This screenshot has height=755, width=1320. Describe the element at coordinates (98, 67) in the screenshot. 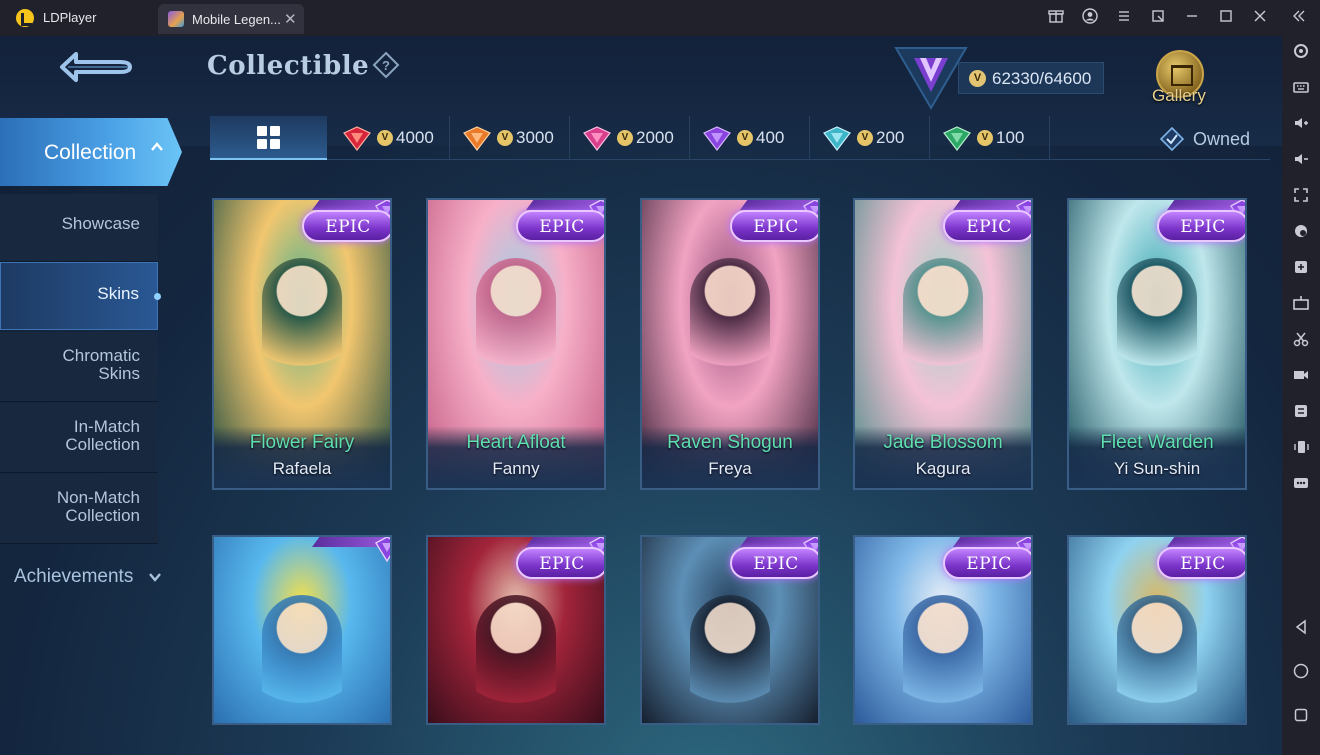

I see `back-button` at that location.